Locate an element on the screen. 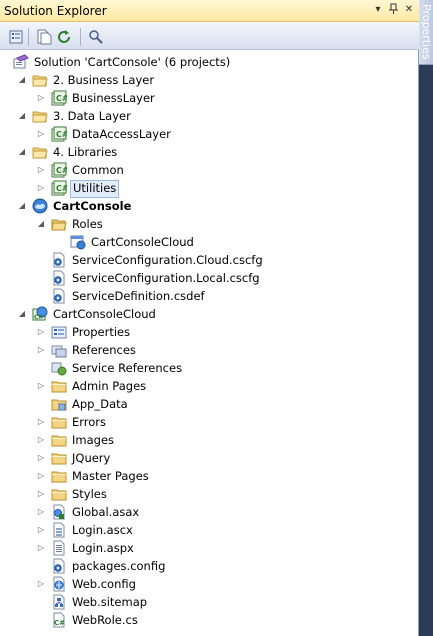  tree-item: ◢ 2. Business Layer is located at coordinates (209, 80).